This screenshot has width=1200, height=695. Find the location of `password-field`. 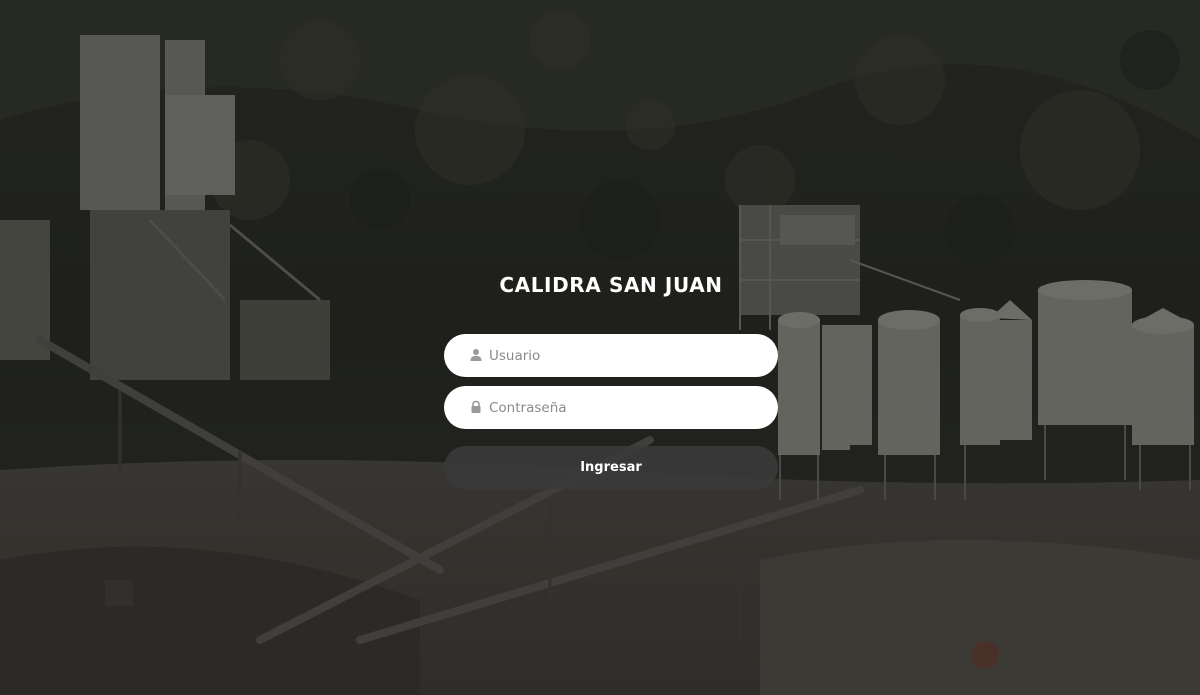

password-field is located at coordinates (611, 407).